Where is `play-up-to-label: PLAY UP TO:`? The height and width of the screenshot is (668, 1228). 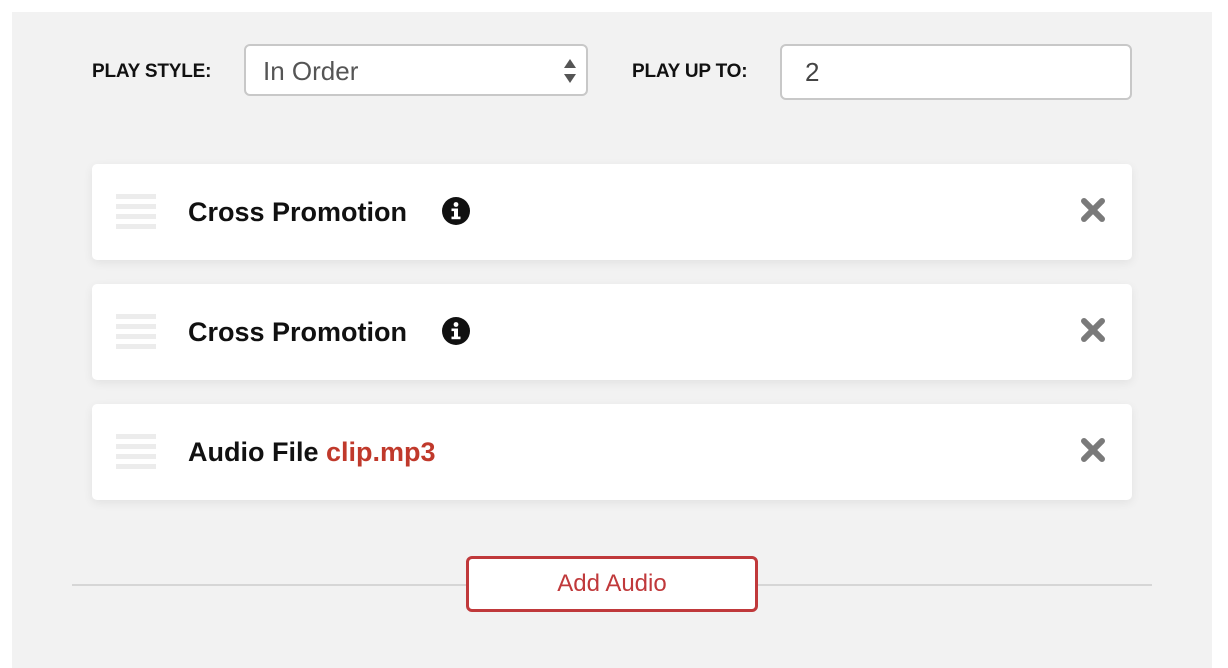
play-up-to-label: PLAY UP TO: is located at coordinates (690, 71).